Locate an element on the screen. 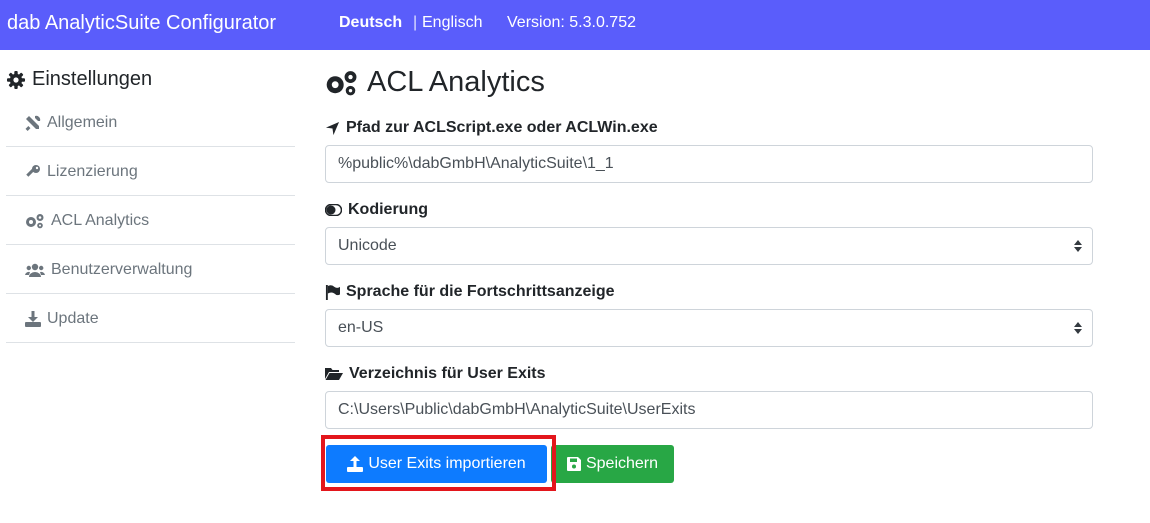 The image size is (1150, 523). version-label: Version: 5.3.0.752 is located at coordinates (571, 22).